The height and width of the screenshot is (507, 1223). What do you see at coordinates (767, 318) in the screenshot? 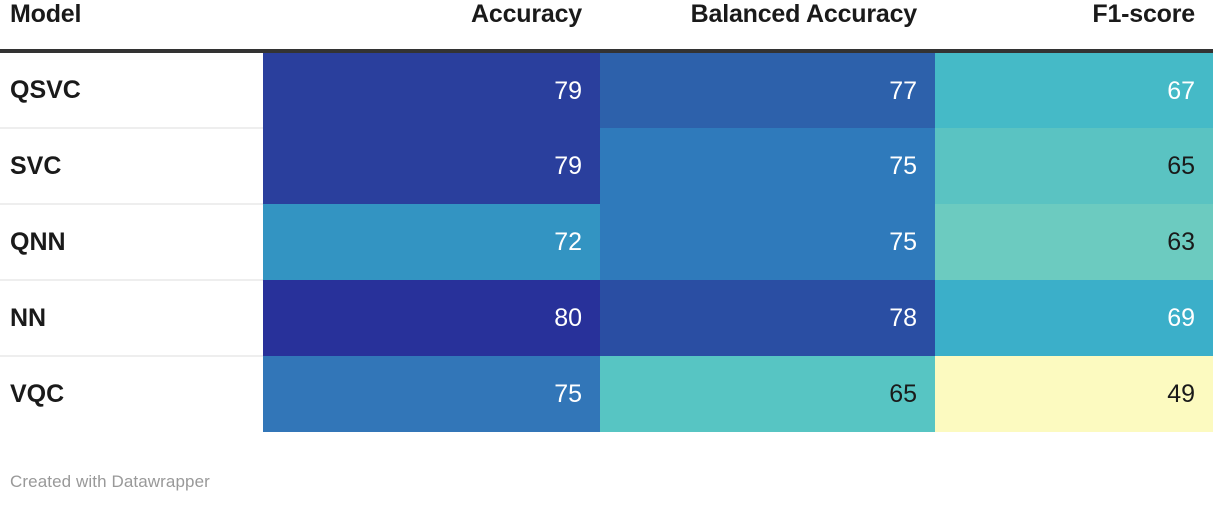
I see `heatmap-cell: 78` at bounding box center [767, 318].